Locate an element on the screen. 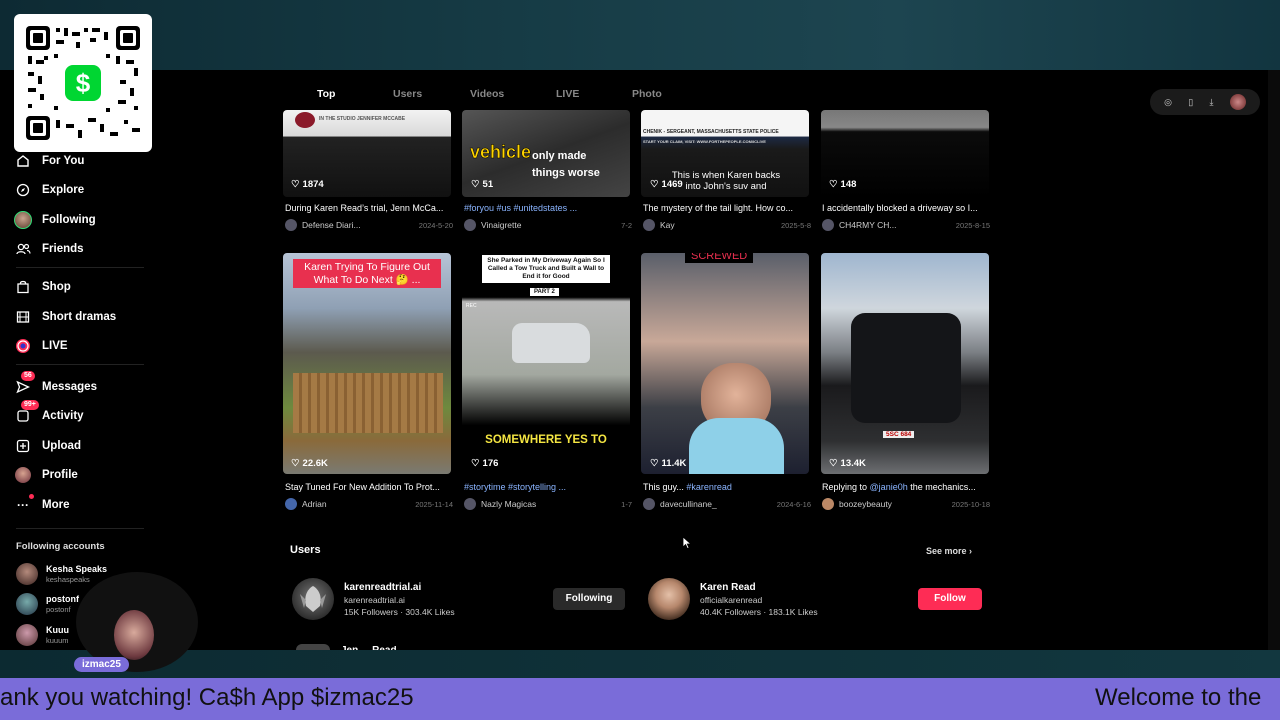 The width and height of the screenshot is (1280, 720). sidebar-item-messages: 56 Messages is located at coordinates (55, 384).